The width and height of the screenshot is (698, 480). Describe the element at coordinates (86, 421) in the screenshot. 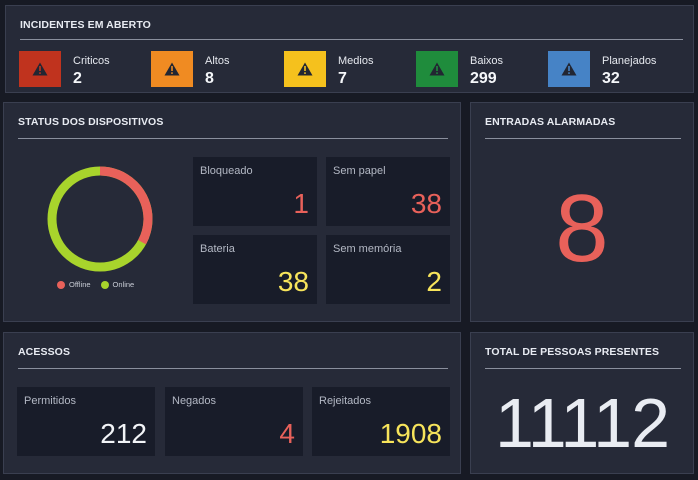

I see `access-tile-permitidos: Permitidos 212` at that location.